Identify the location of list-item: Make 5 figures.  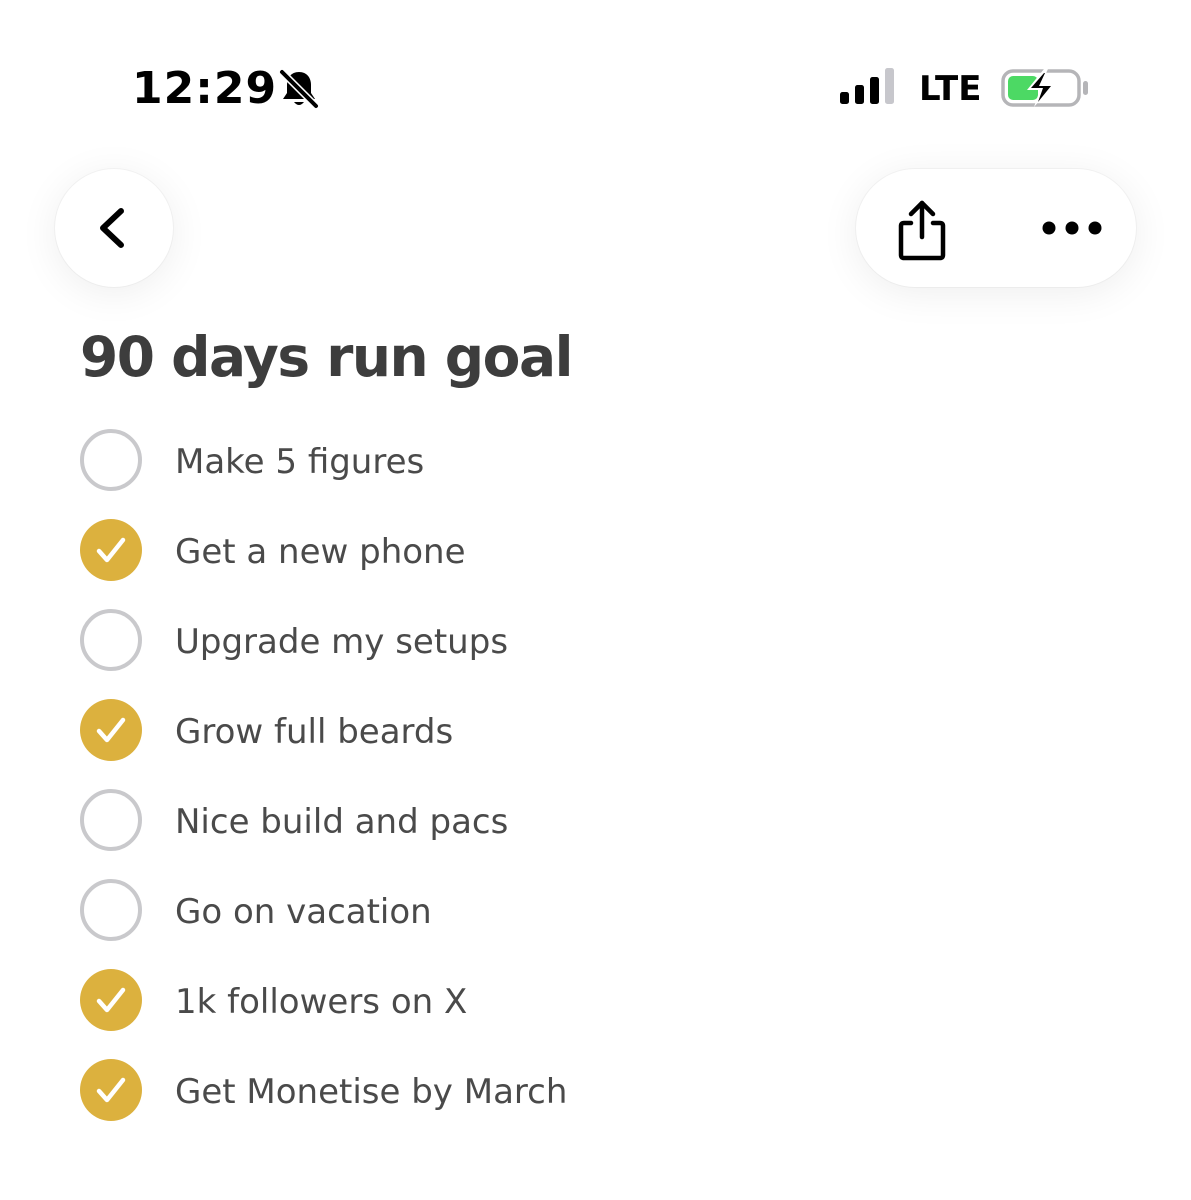
(580, 459).